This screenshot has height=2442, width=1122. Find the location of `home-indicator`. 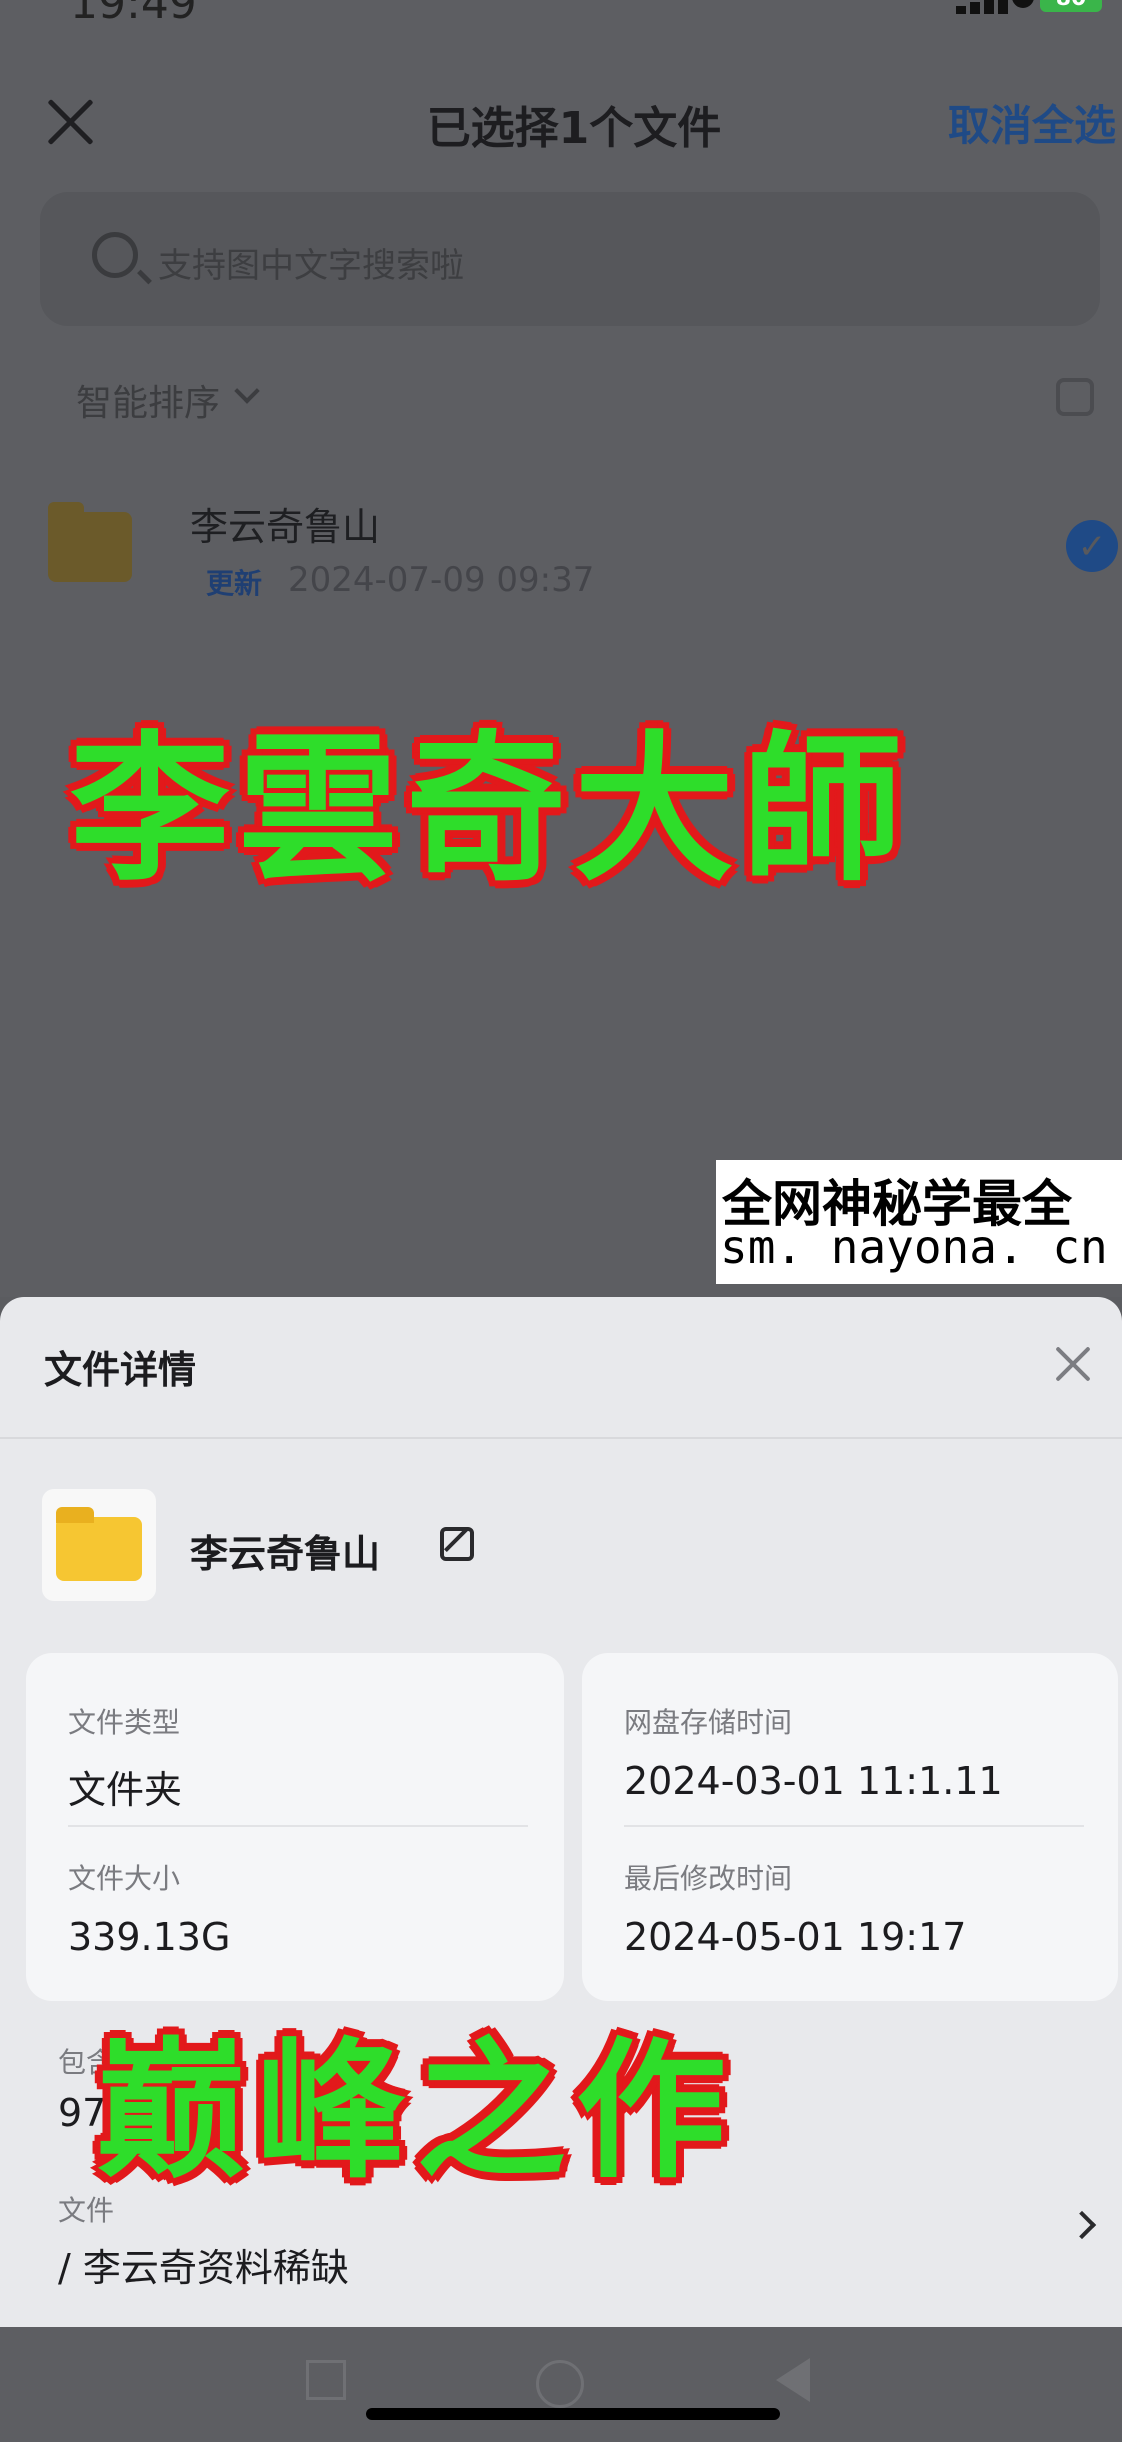

home-indicator is located at coordinates (573, 2414).